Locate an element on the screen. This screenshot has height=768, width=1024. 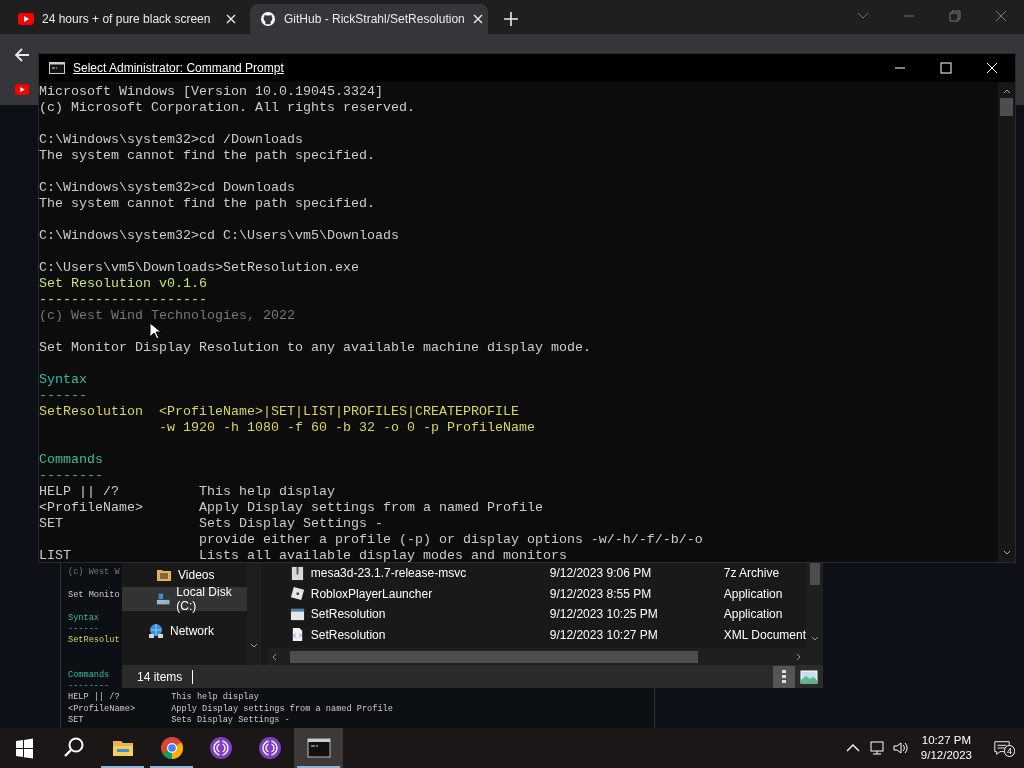
drive-icon is located at coordinates (163, 599).